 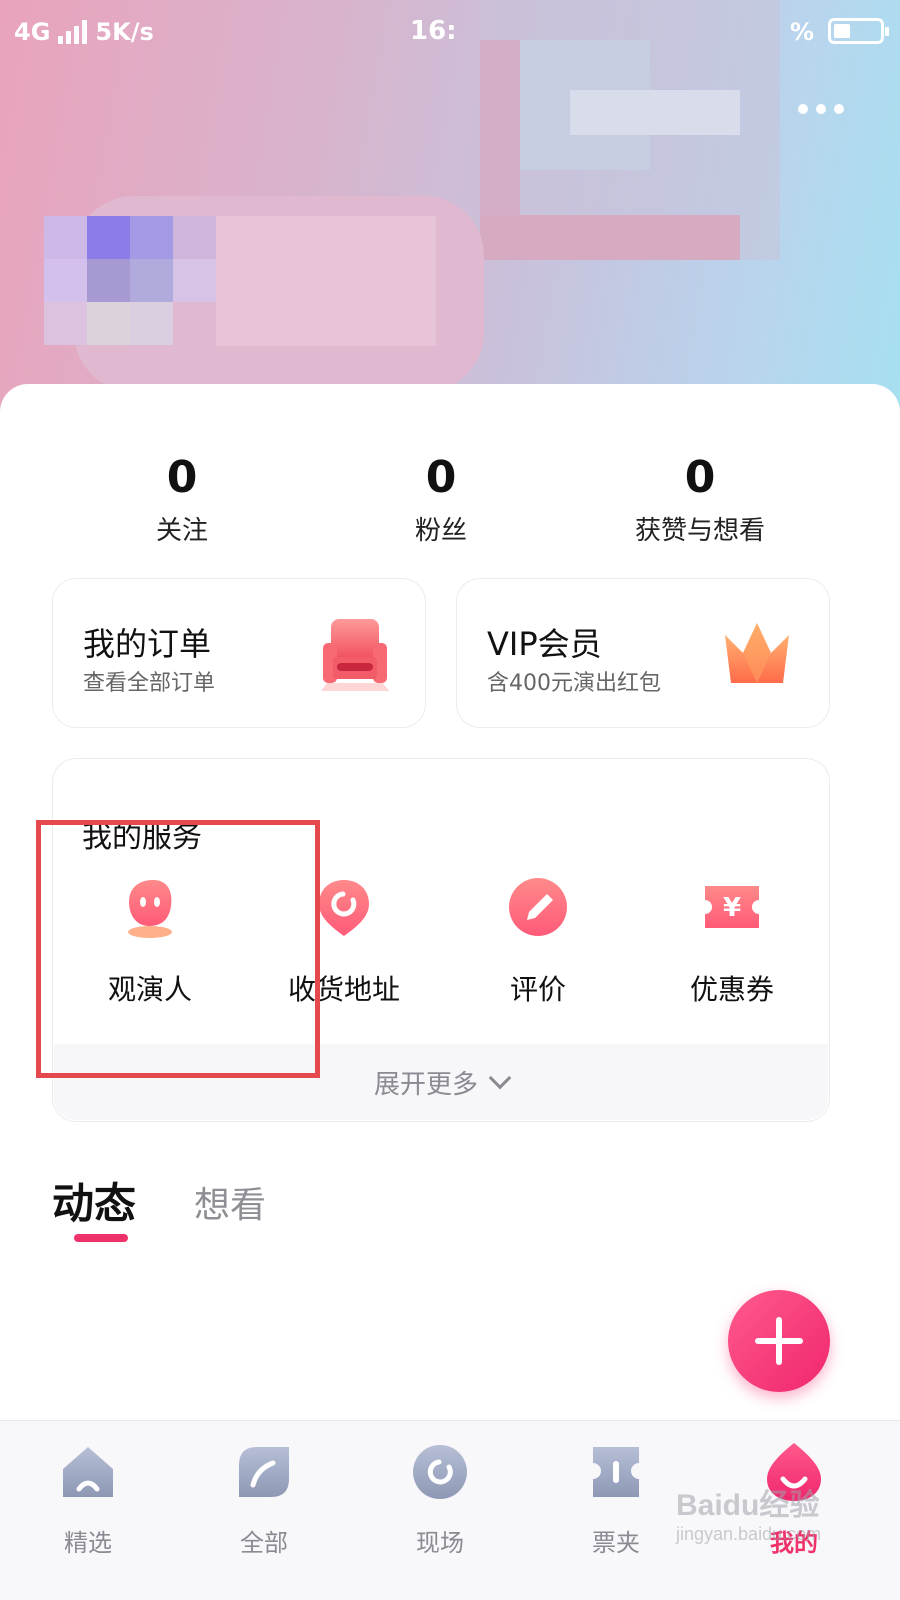 What do you see at coordinates (230, 1202) in the screenshot?
I see `tab-want-to-see: 想看` at bounding box center [230, 1202].